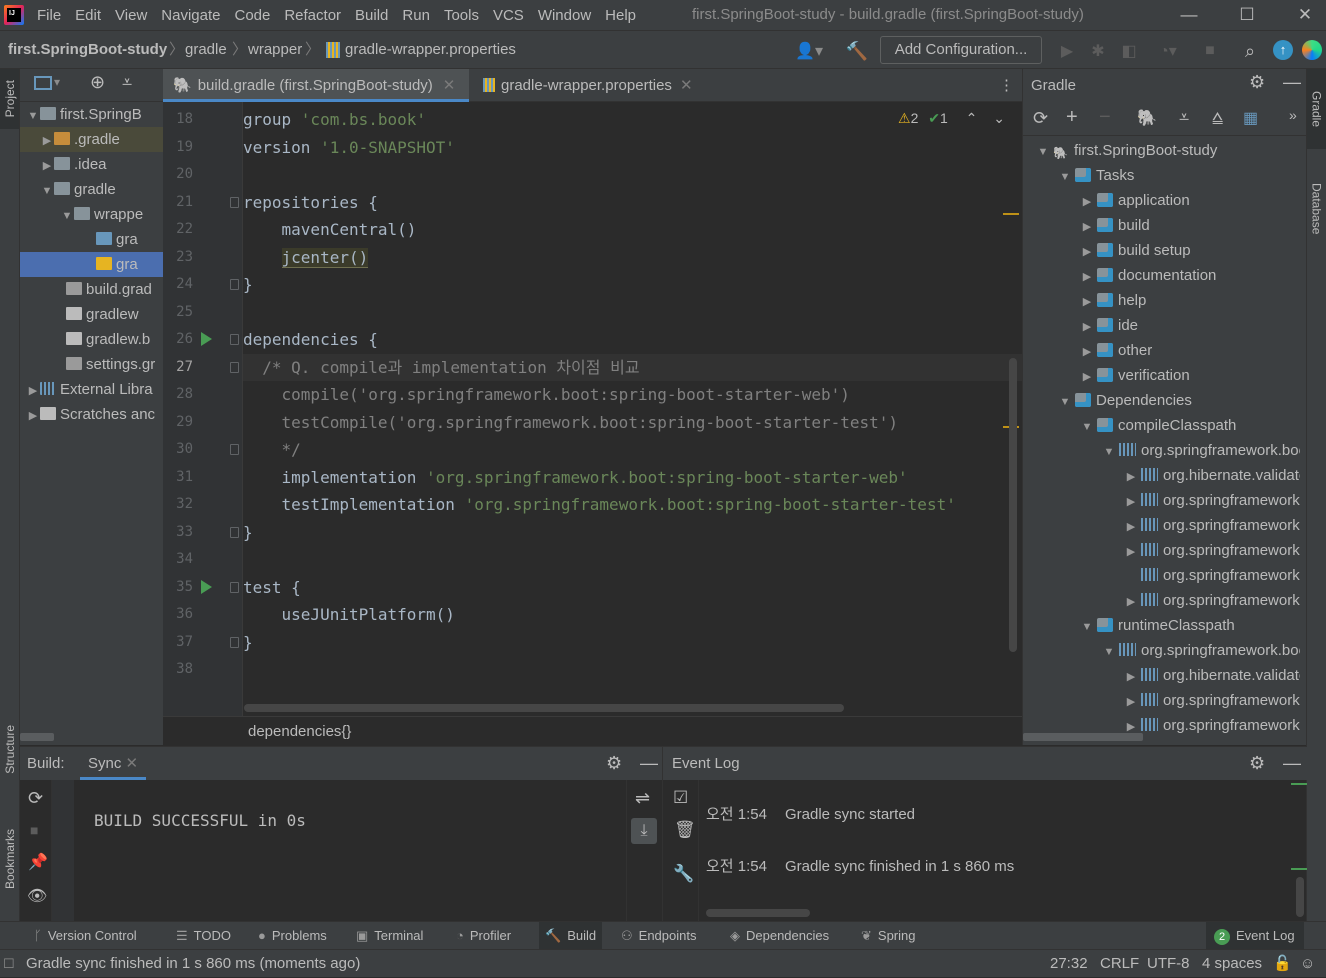 This screenshot has height=978, width=1326. What do you see at coordinates (857, 51) in the screenshot?
I see `hammer-icon: 🔨` at bounding box center [857, 51].